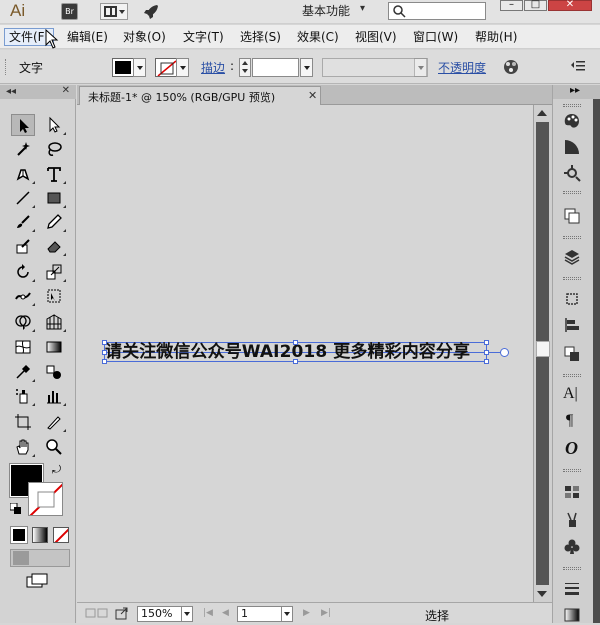 Image resolution: width=600 pixels, height=625 pixels. What do you see at coordinates (23, 222) in the screenshot?
I see `paintbrush-tool` at bounding box center [23, 222].